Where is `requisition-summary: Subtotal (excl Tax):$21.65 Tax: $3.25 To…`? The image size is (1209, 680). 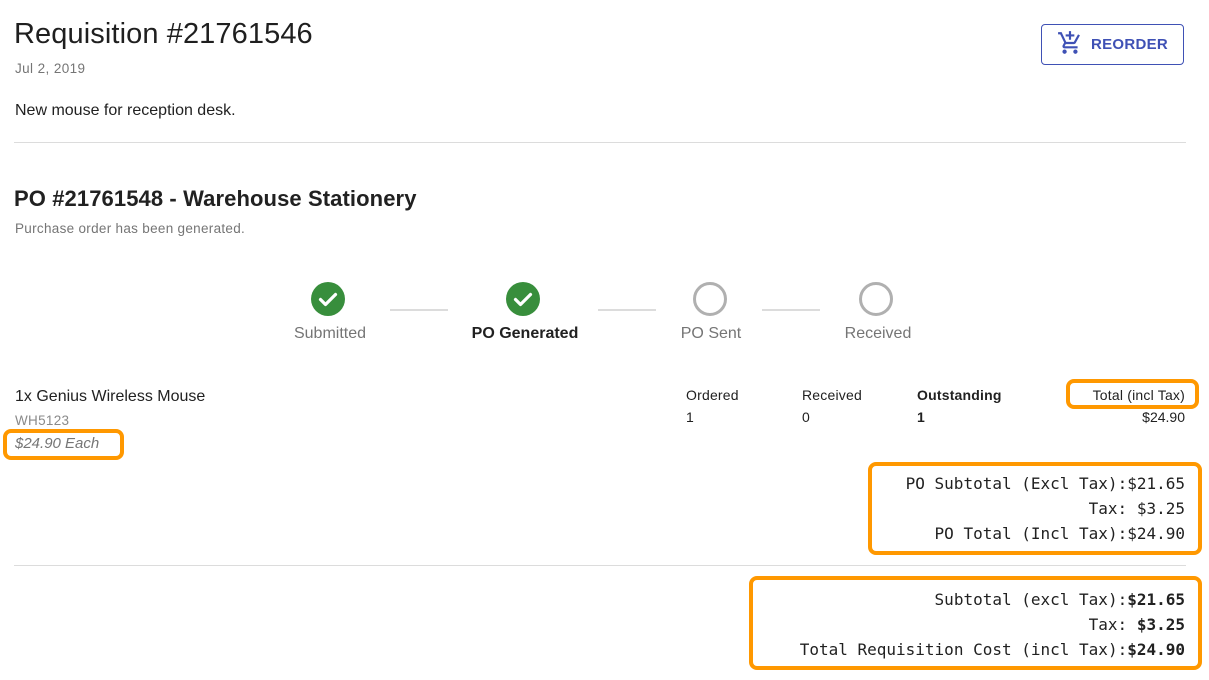
requisition-summary: Subtotal (excl Tax):$21.65 Tax: $3.25 To… is located at coordinates (992, 624).